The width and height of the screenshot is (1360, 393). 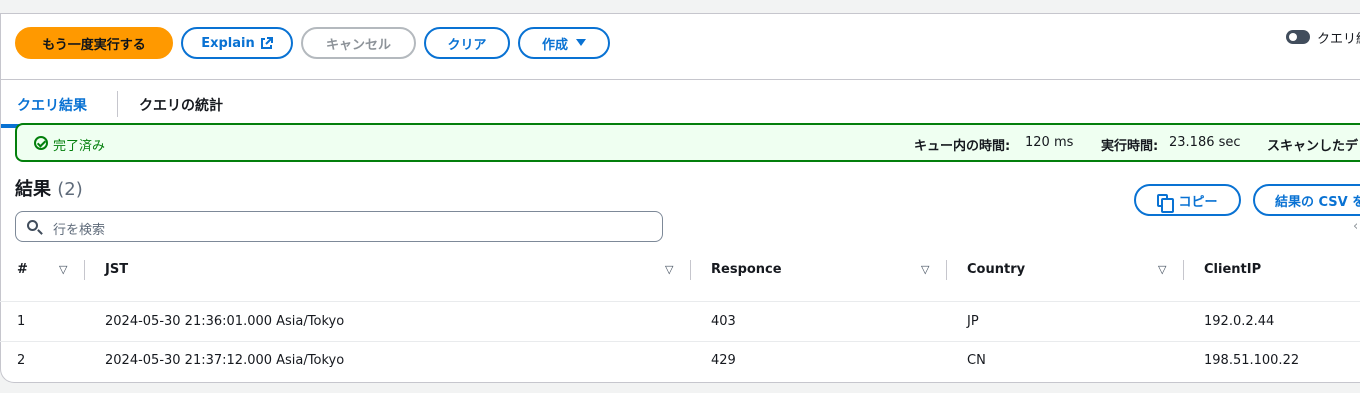 I want to click on column-header-index: #, so click(x=22, y=269).